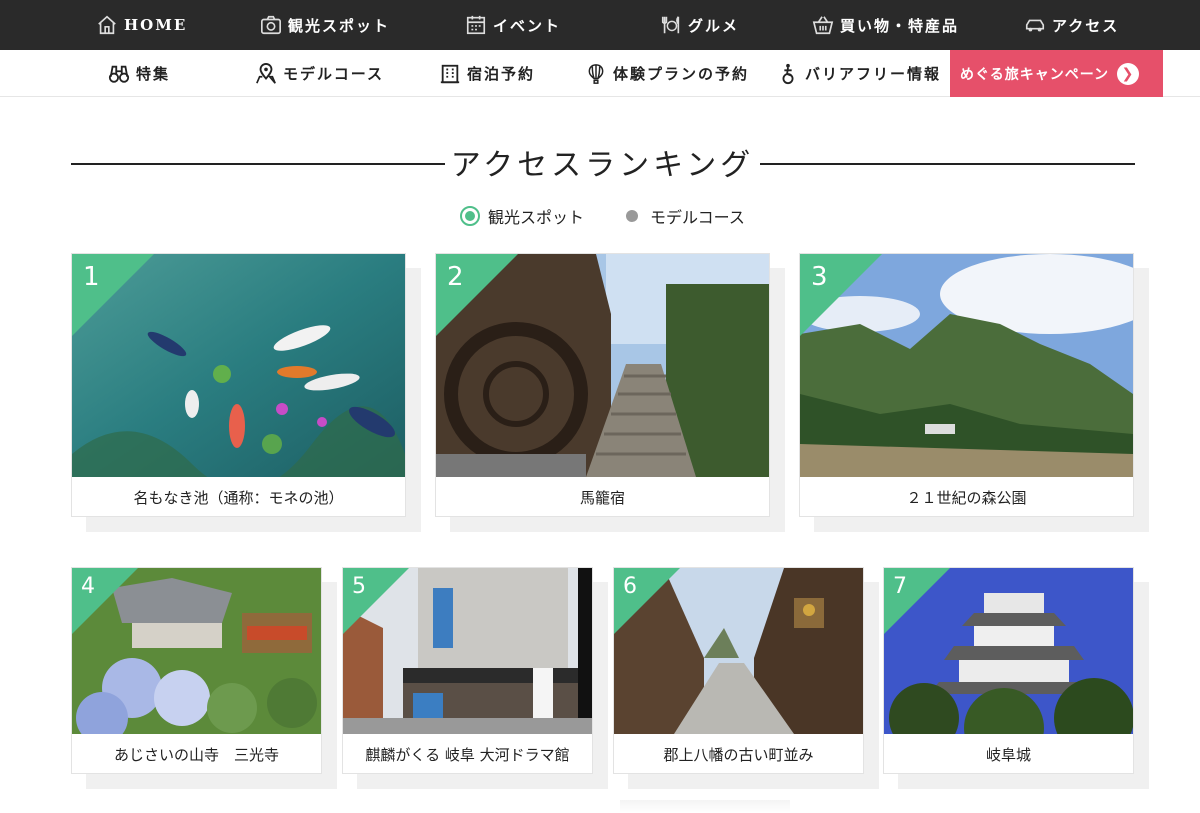 This screenshot has width=1200, height=813. I want to click on ranking-card-6: 6 郡上八幡の古い町並み, so click(738, 670).